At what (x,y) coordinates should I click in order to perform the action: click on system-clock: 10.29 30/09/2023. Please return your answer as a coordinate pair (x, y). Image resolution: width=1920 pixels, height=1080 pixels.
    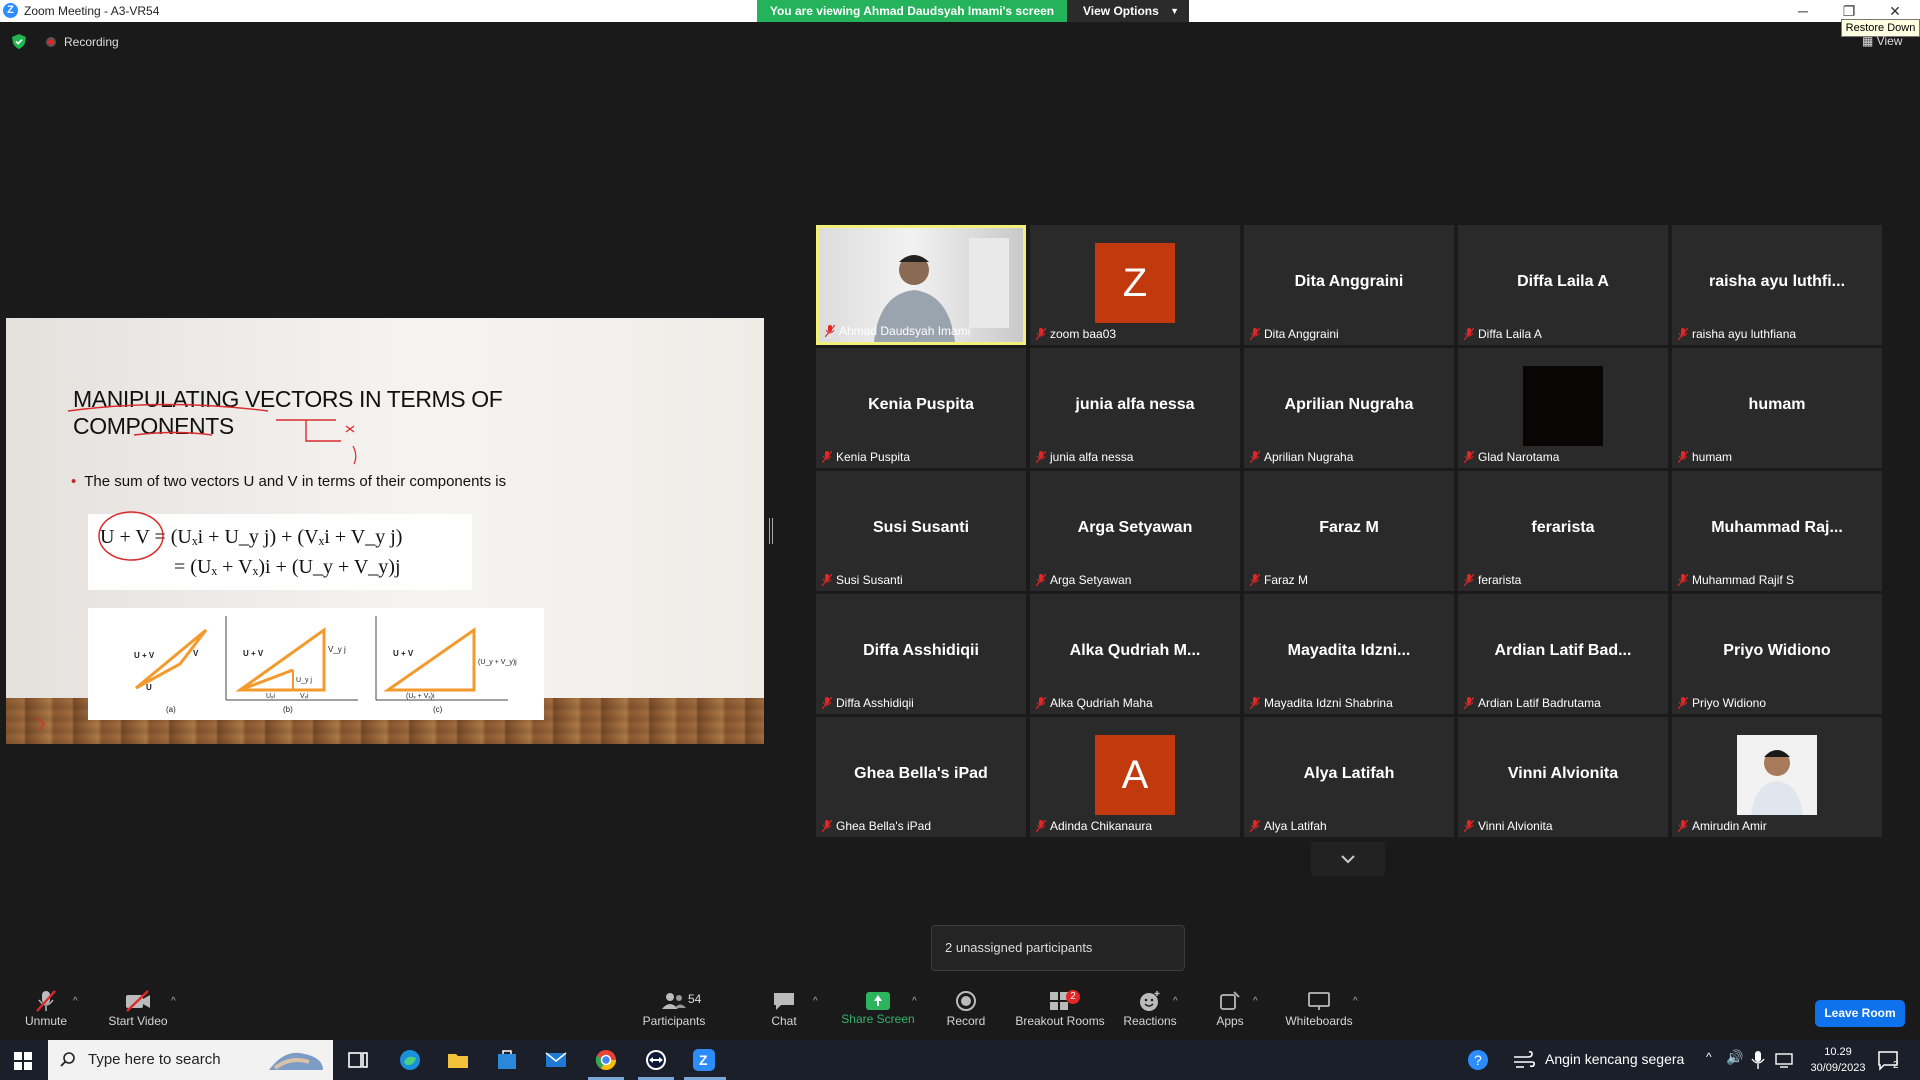
    Looking at the image, I should click on (1838, 1060).